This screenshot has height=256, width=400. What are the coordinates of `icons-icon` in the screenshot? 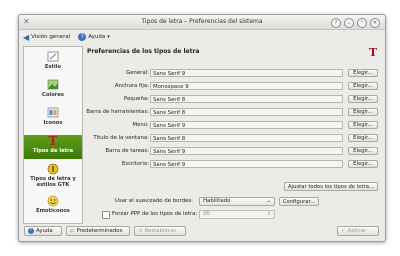 It's located at (53, 112).